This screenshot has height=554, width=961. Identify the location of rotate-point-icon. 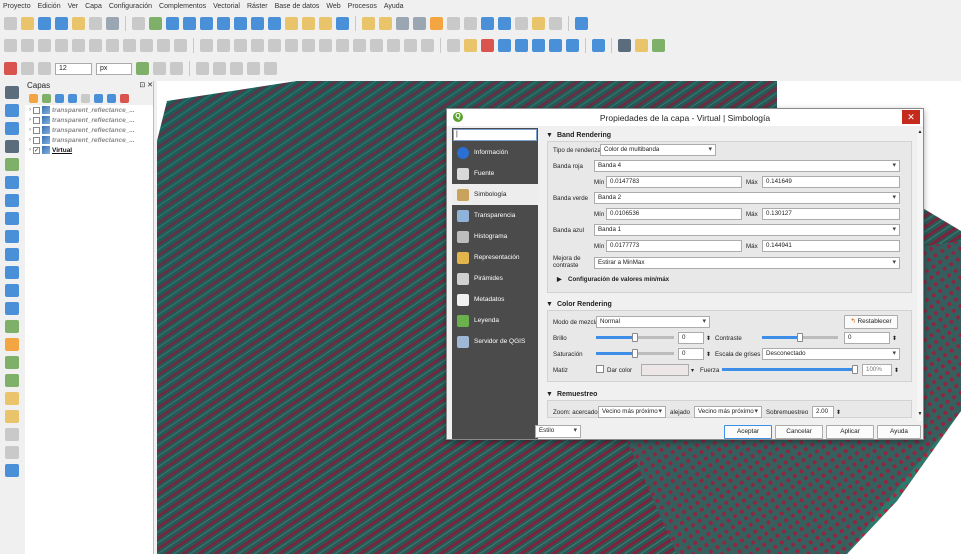
(410, 45).